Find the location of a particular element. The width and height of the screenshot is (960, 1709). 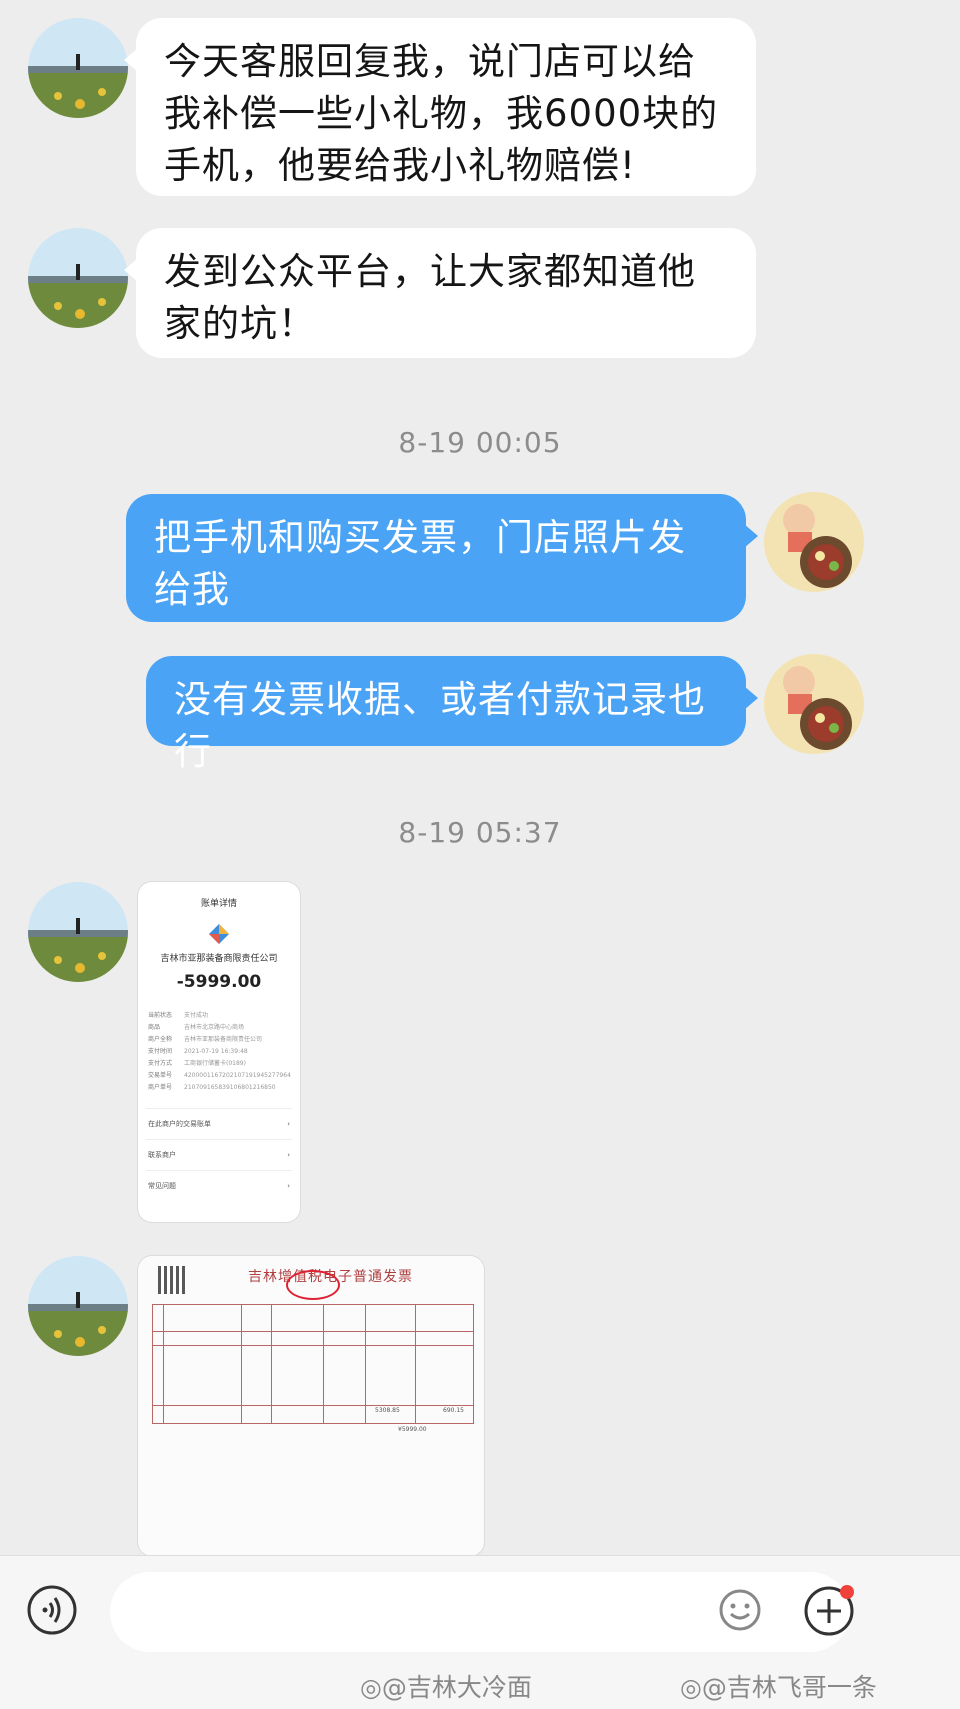

message-bubble-incoming: 发到公众平台，让大家都知道他家的坑！ is located at coordinates (440, 293).